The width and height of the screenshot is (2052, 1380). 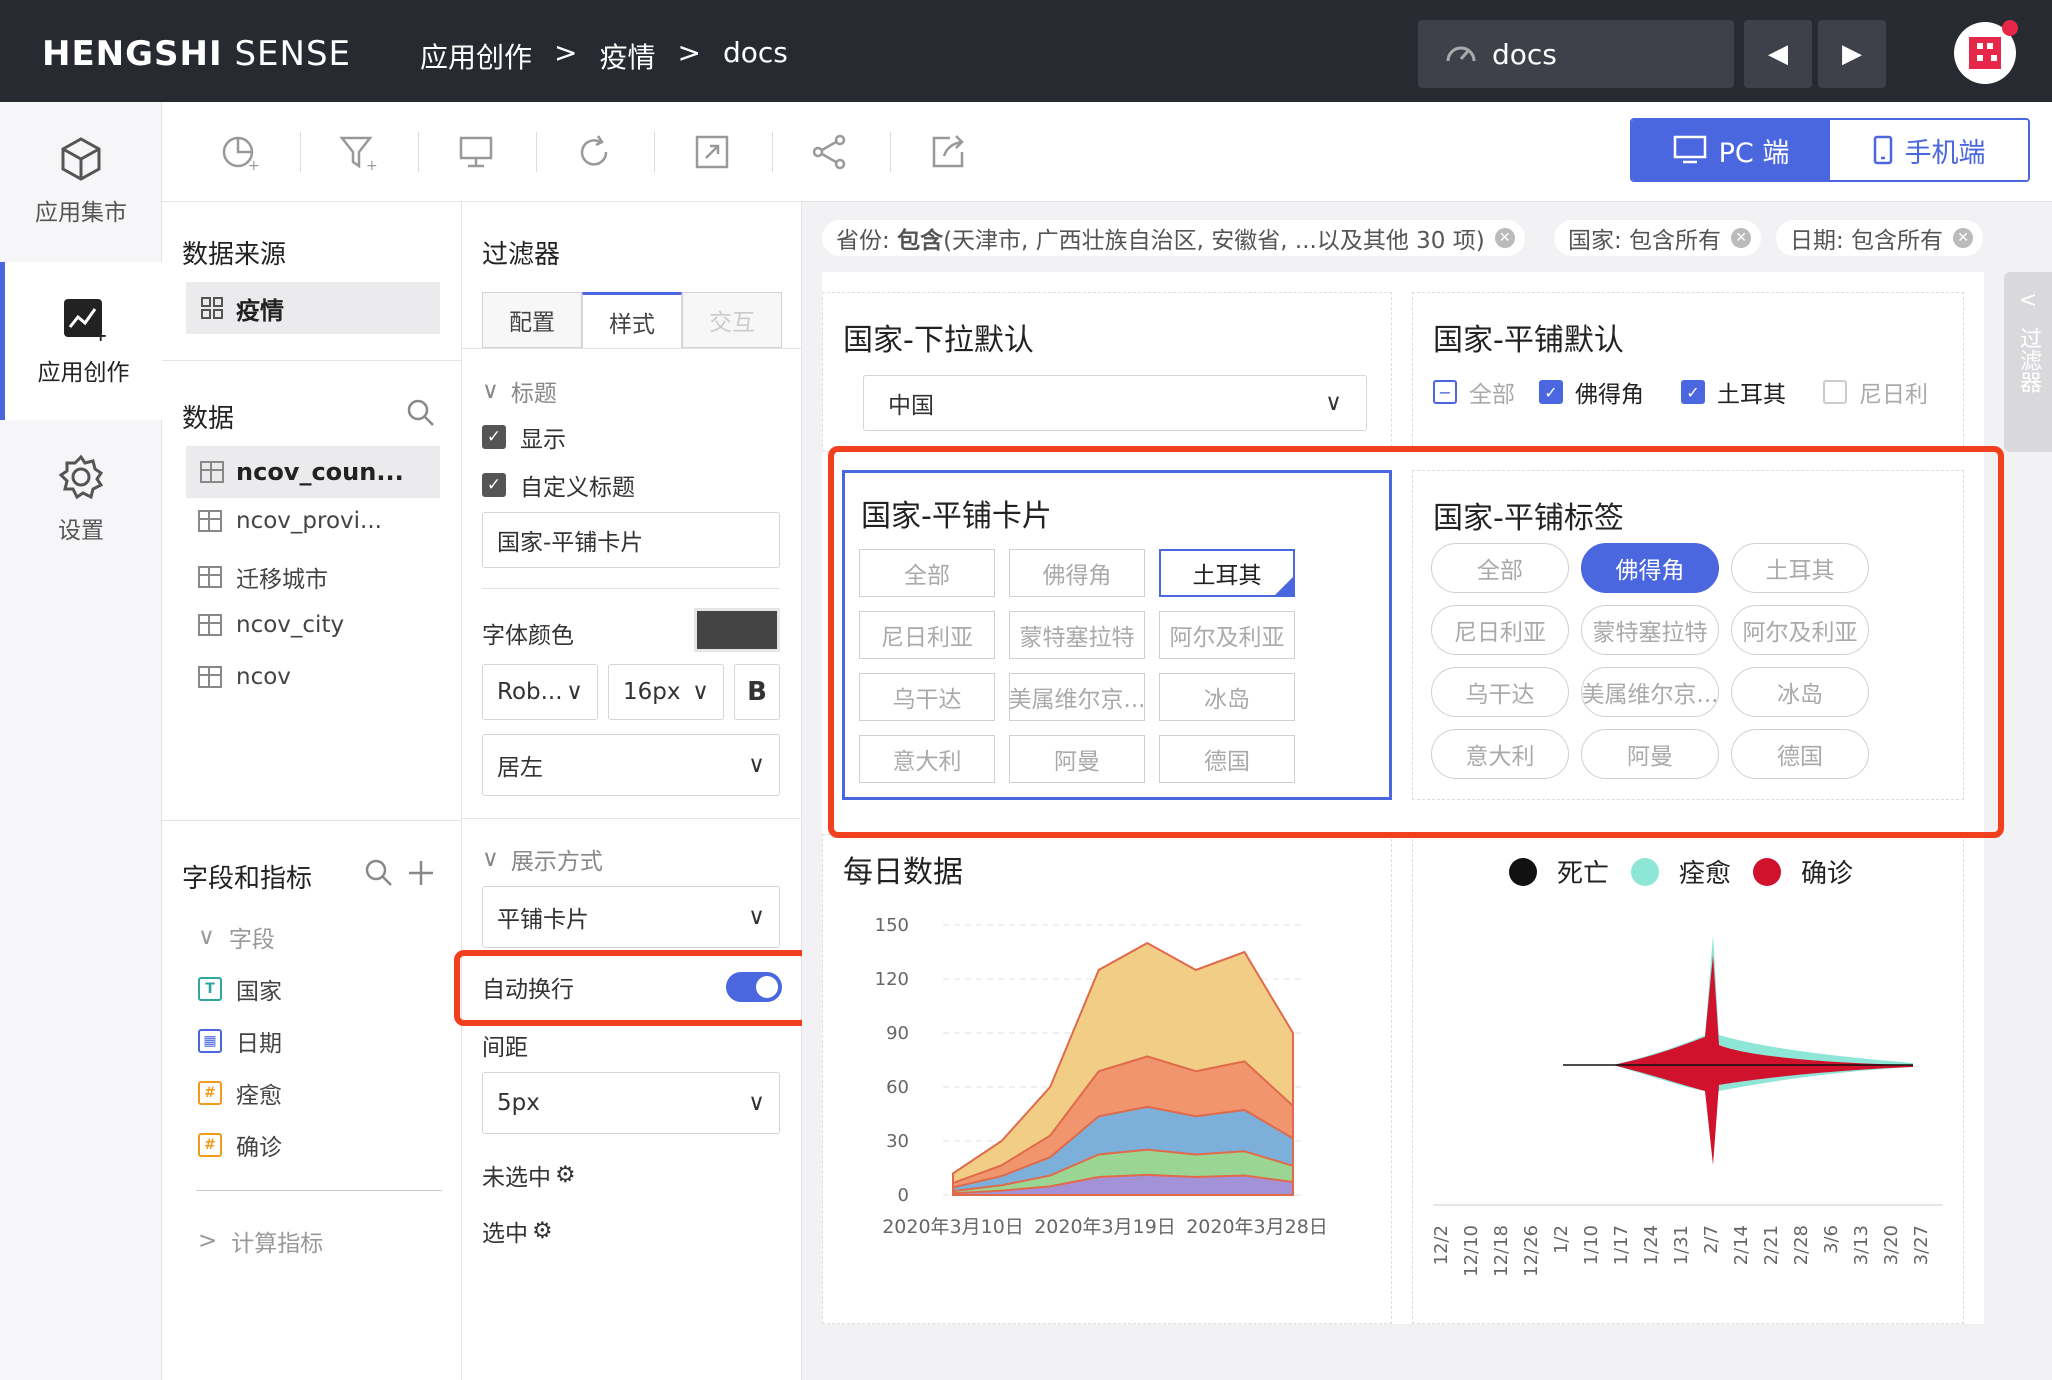 I want to click on table-item: ncov_city, so click(x=271, y=625).